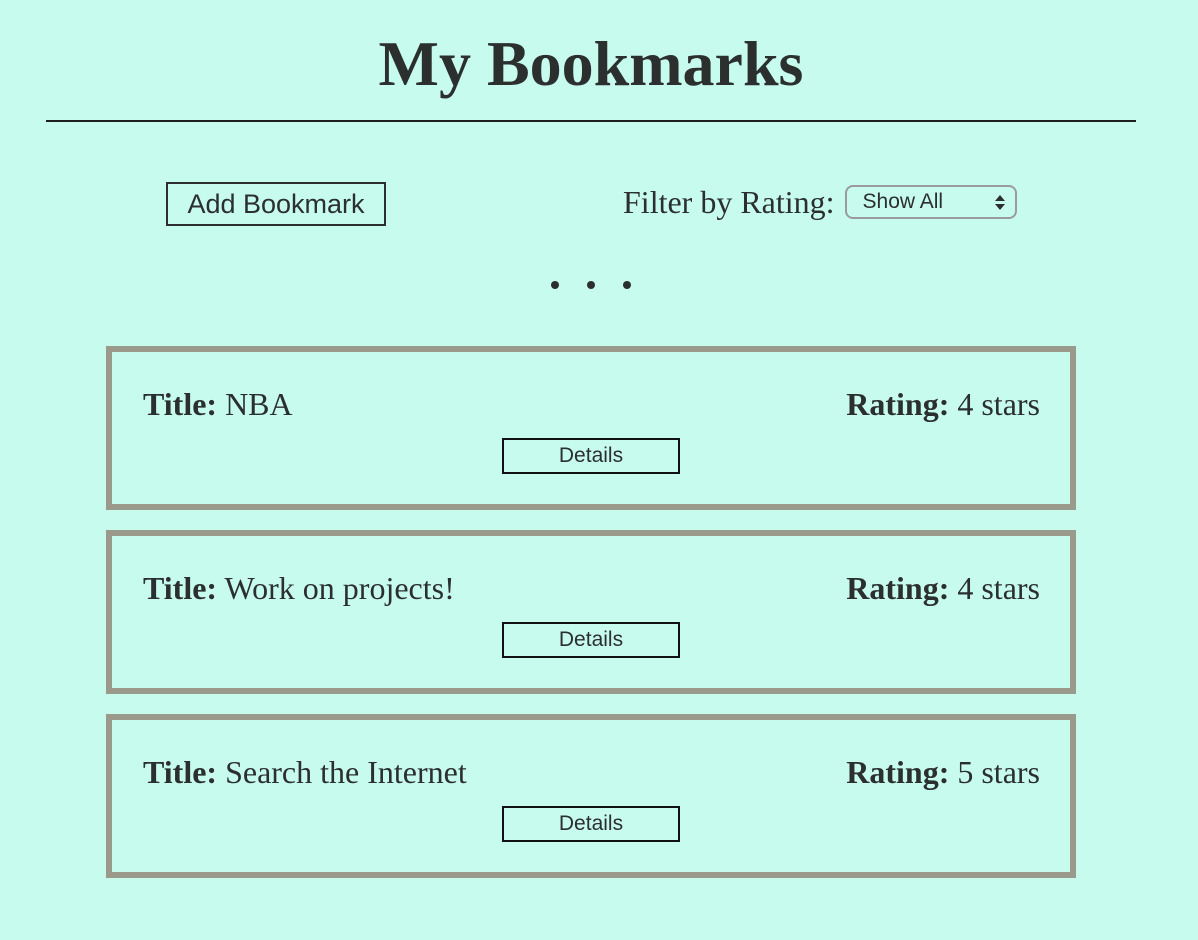  What do you see at coordinates (339, 588) in the screenshot?
I see `title-value: Work on projects!` at bounding box center [339, 588].